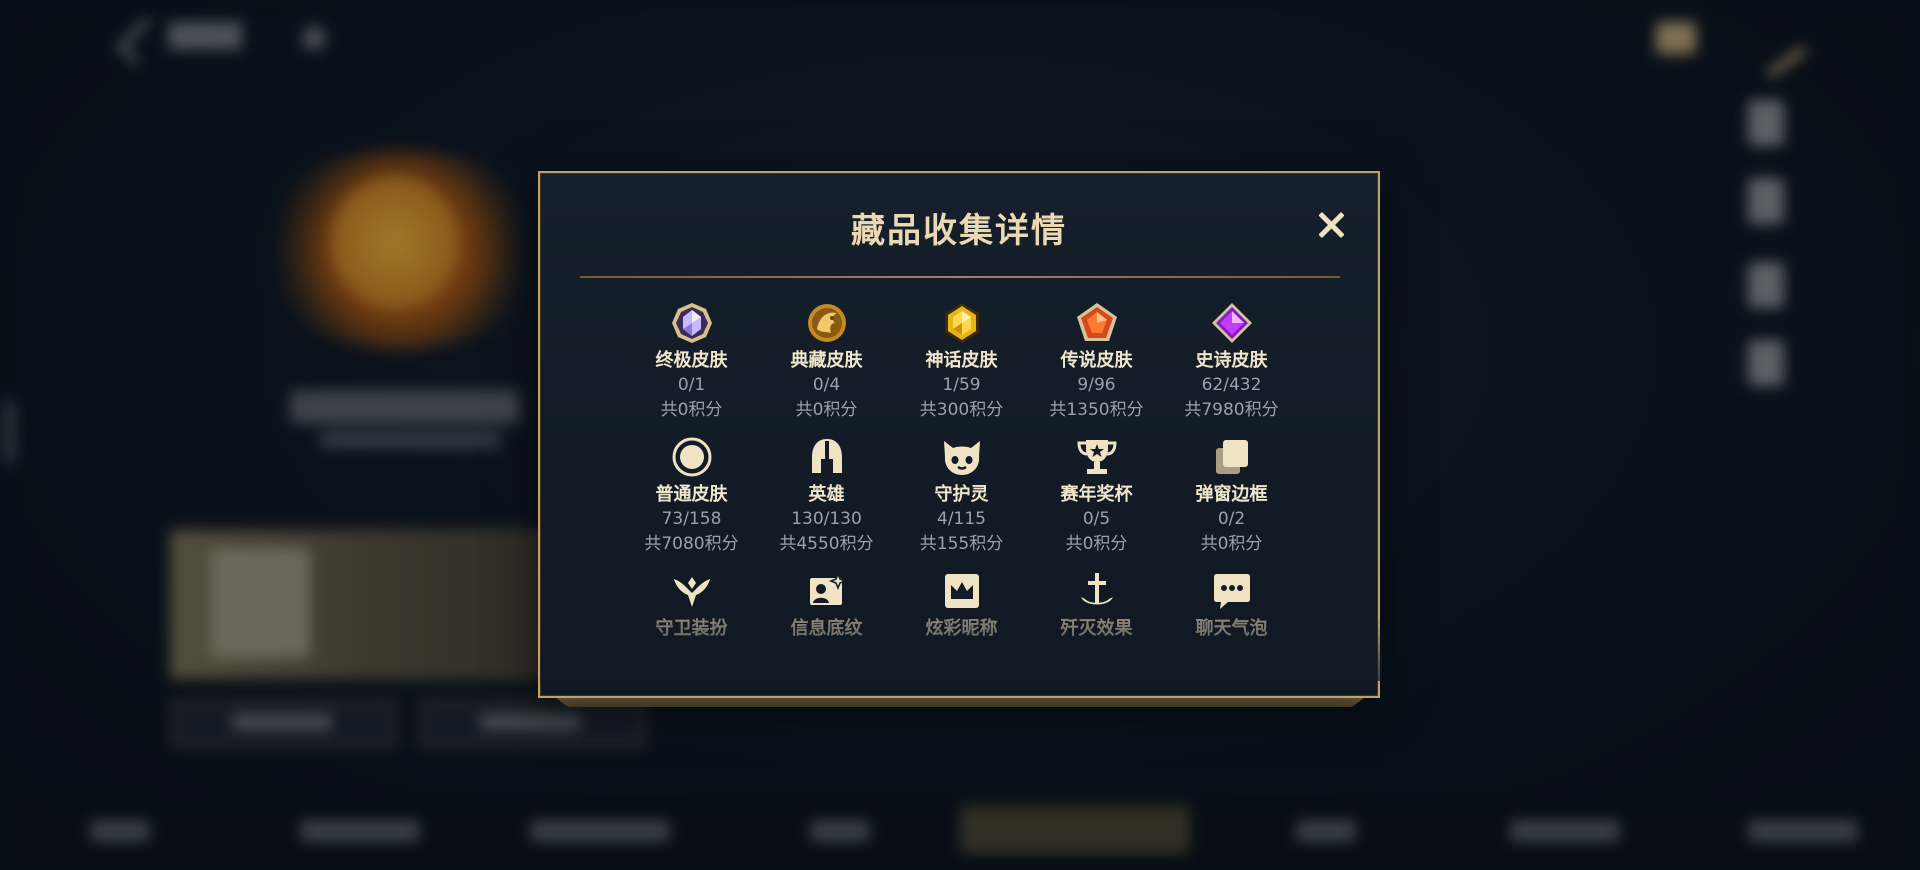 This screenshot has width=1920, height=870. Describe the element at coordinates (961, 591) in the screenshot. I see `colorful-nickname-icon` at that location.